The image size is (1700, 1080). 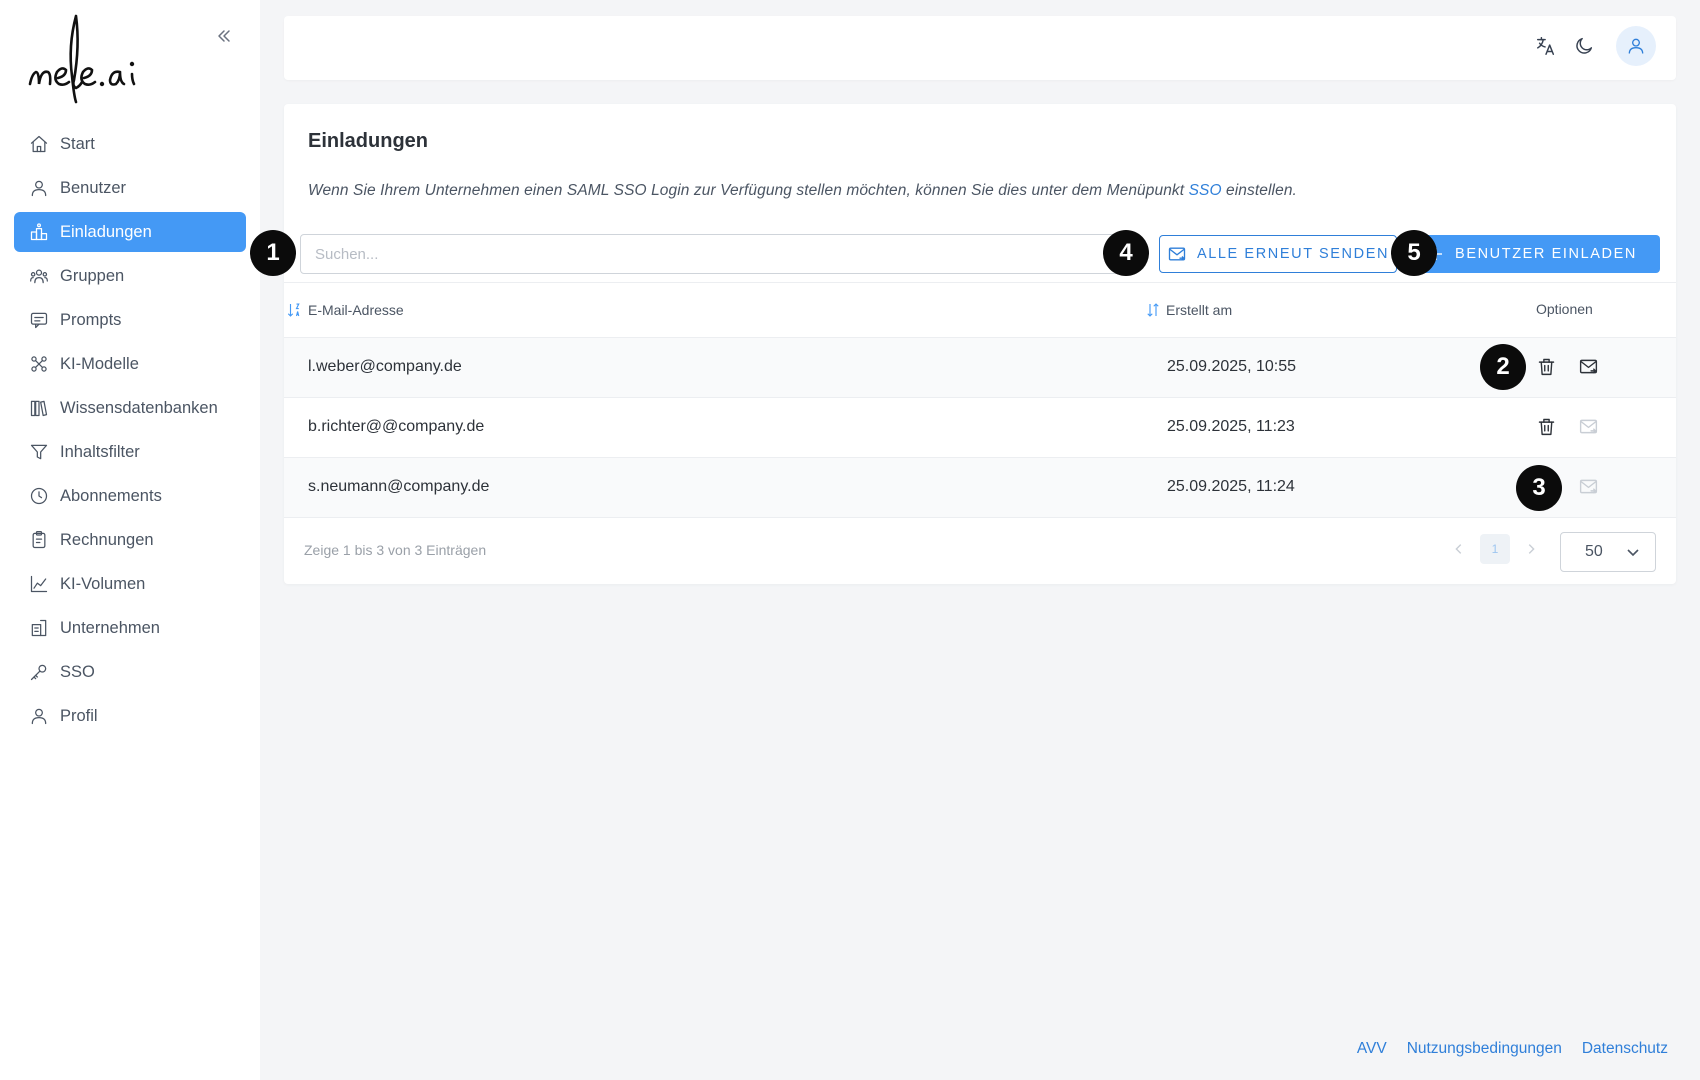 I want to click on translate-button, so click(x=1546, y=46).